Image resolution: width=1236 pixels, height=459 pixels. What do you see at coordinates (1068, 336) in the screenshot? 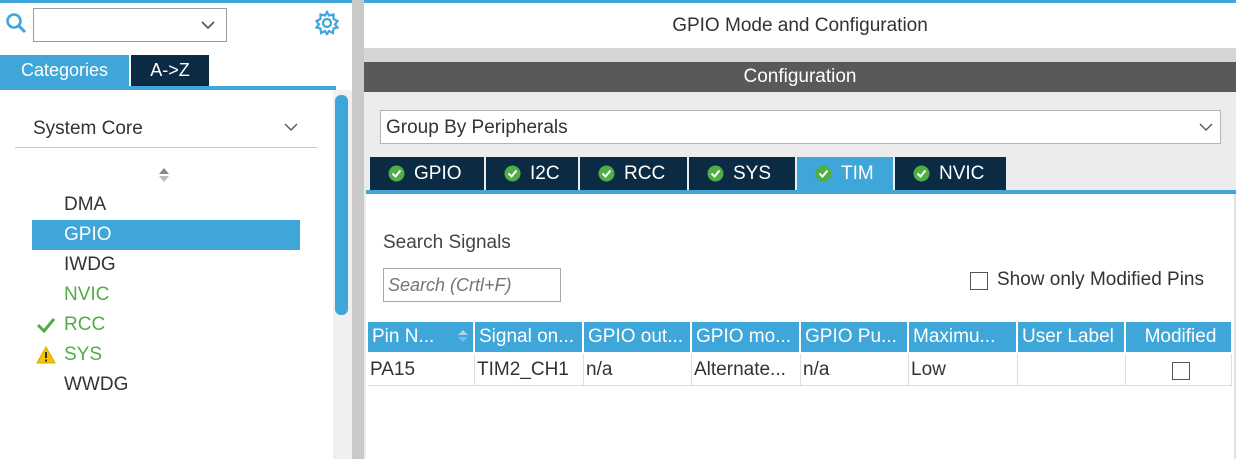
I see `column-header-label: User Label` at bounding box center [1068, 336].